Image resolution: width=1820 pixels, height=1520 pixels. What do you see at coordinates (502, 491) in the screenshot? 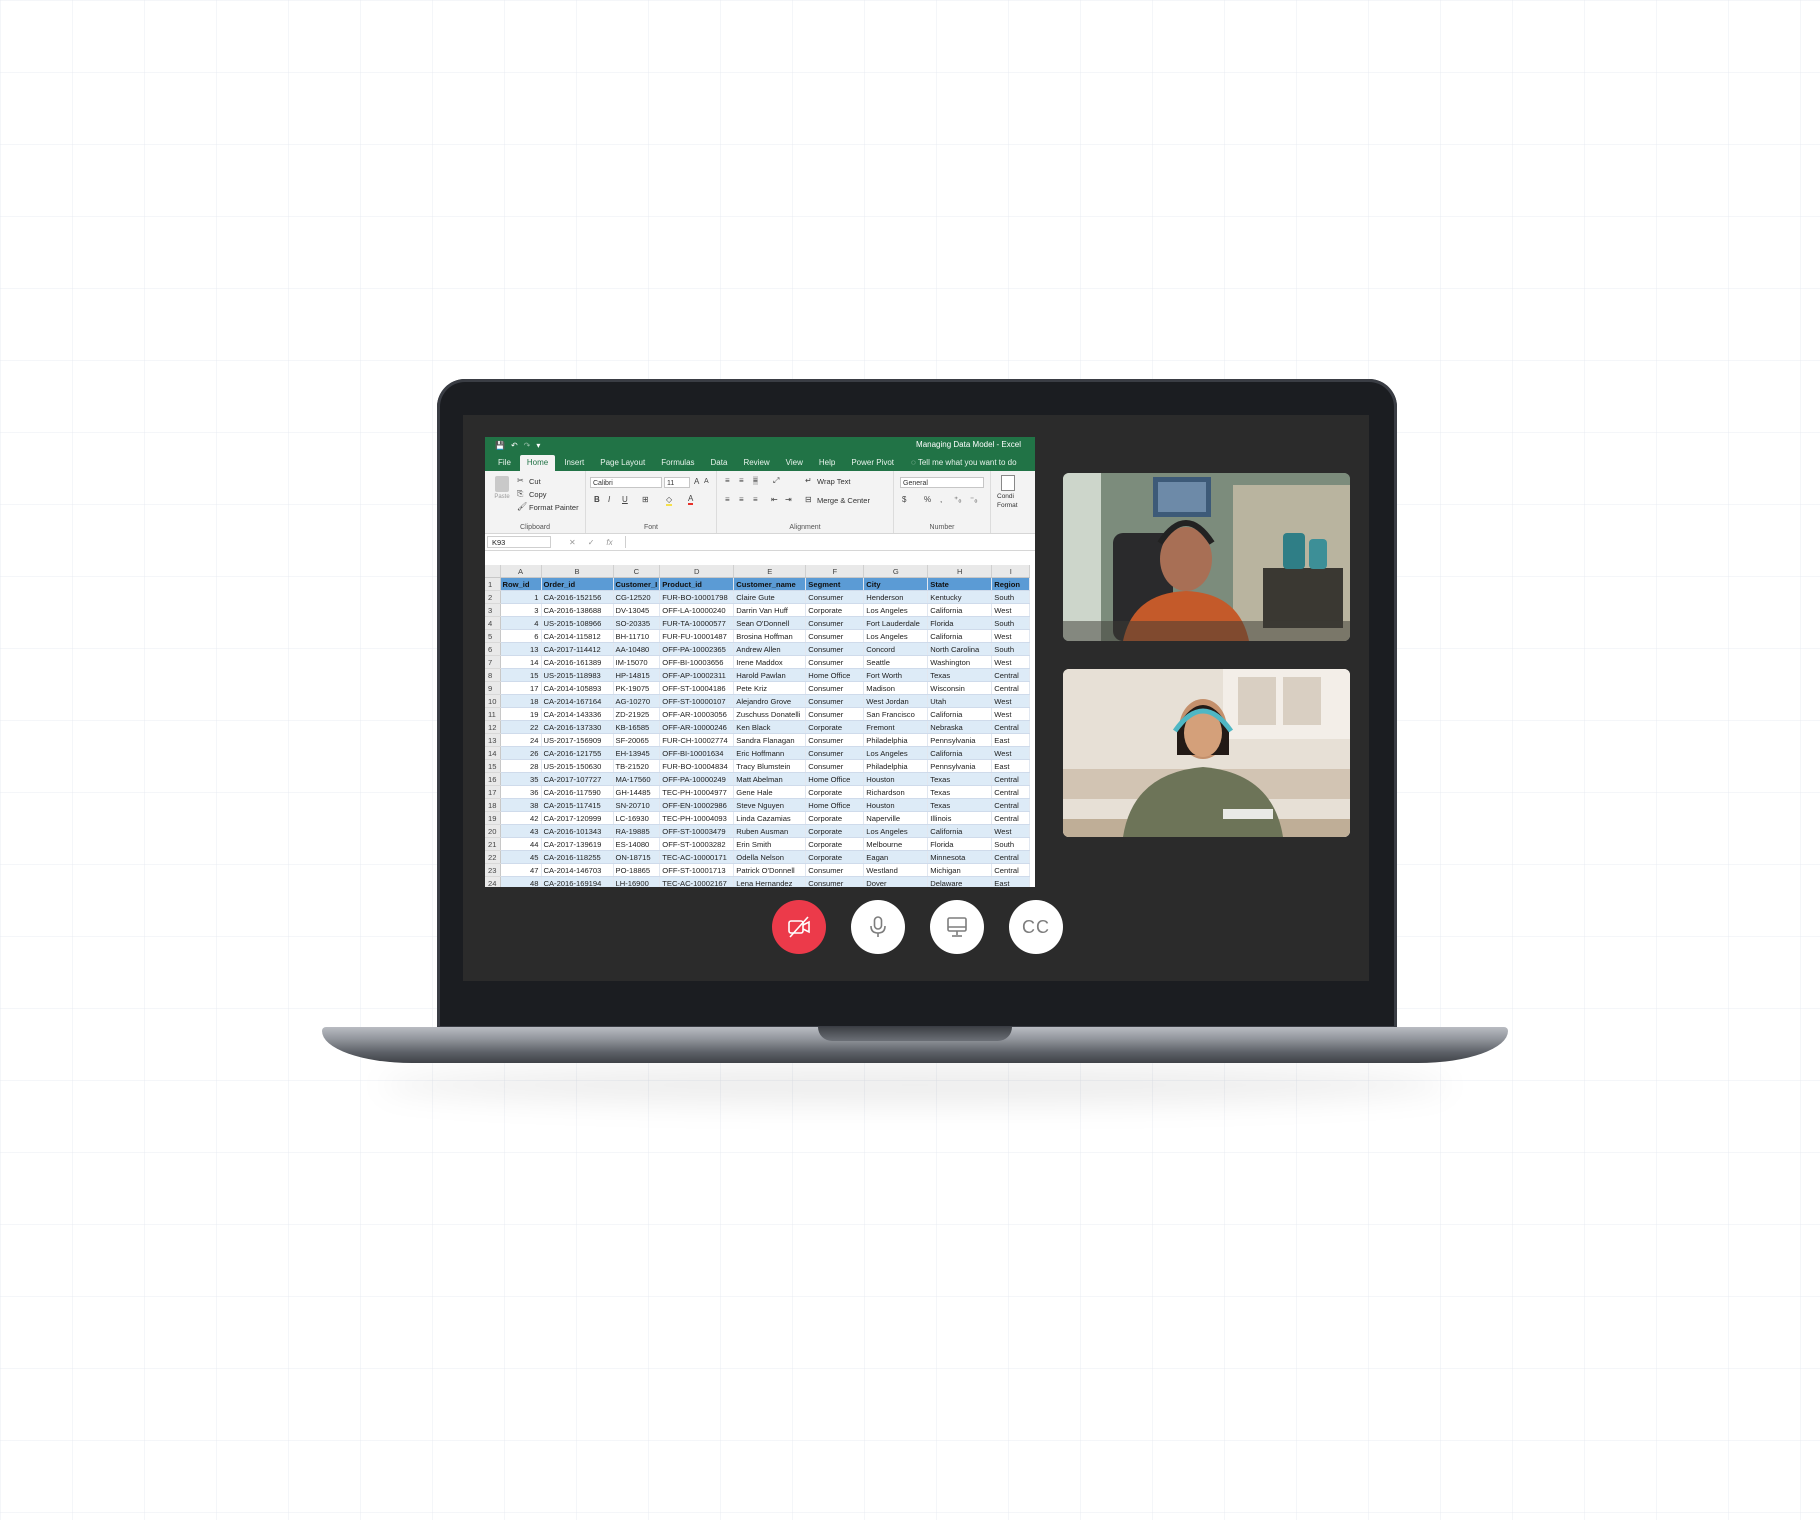
I see `paste-button: Paste` at bounding box center [502, 491].